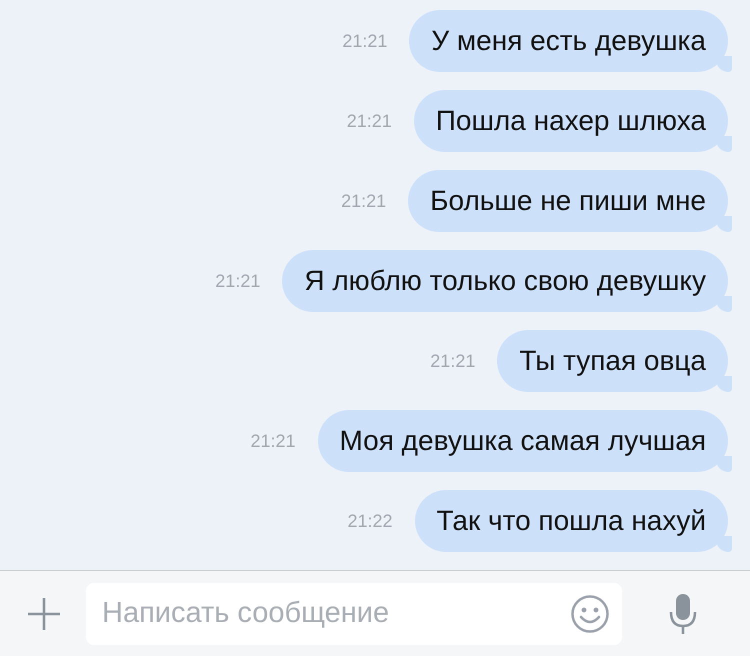 The width and height of the screenshot is (750, 656). I want to click on smiley-icon, so click(590, 614).